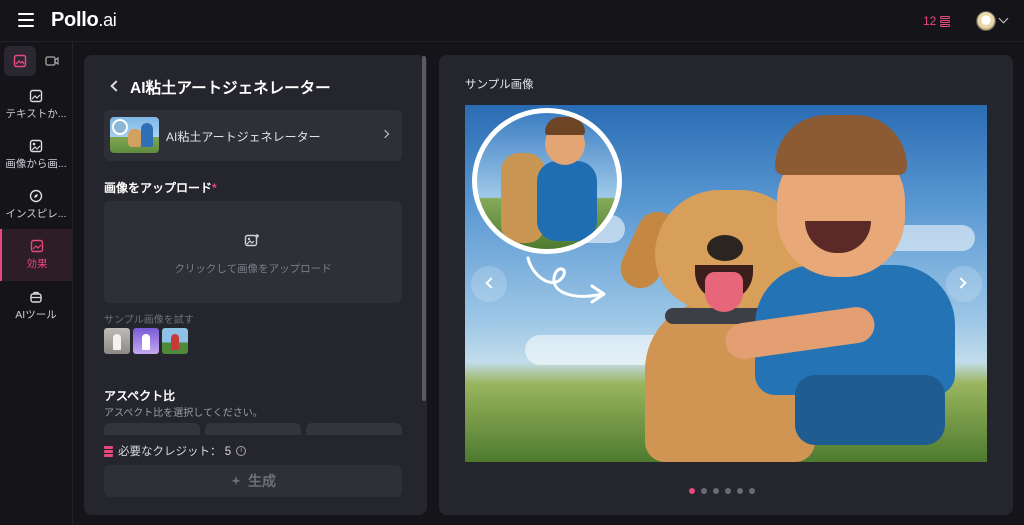 This screenshot has width=1024, height=525. Describe the element at coordinates (36, 96) in the screenshot. I see `image-spark-icon` at that location.